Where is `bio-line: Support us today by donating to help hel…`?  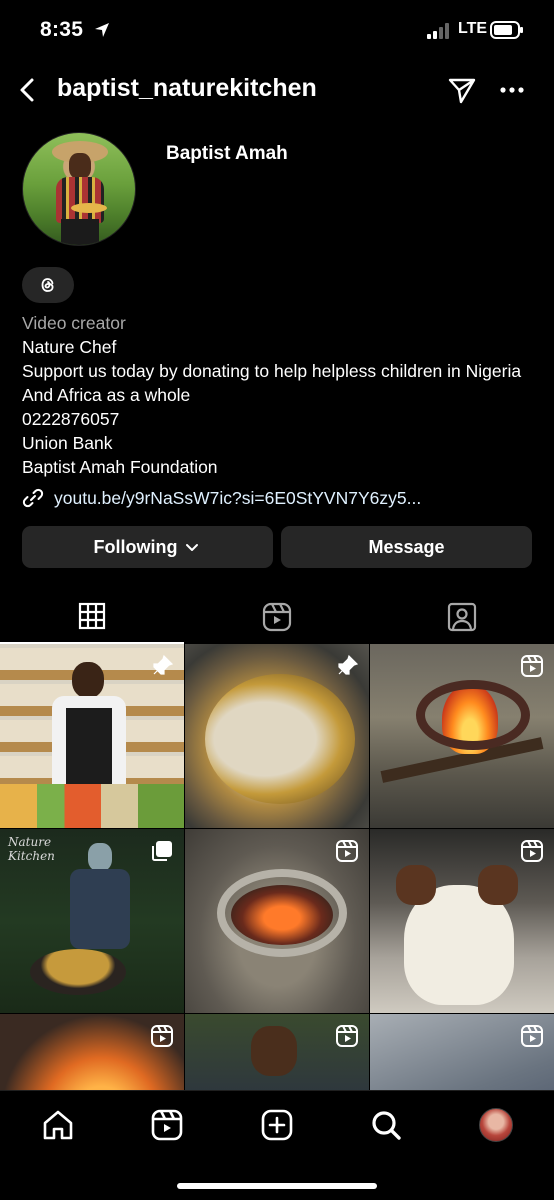 bio-line: Support us today by donating to help hel… is located at coordinates (272, 383).